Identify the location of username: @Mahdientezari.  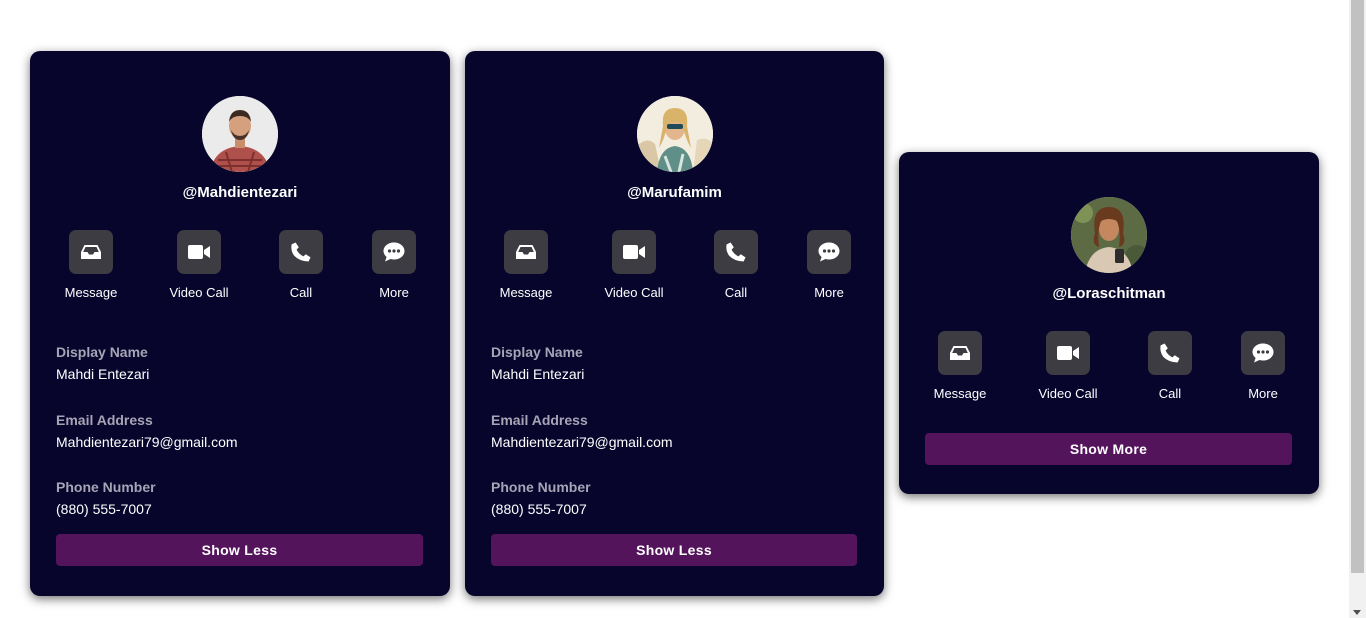
(240, 192).